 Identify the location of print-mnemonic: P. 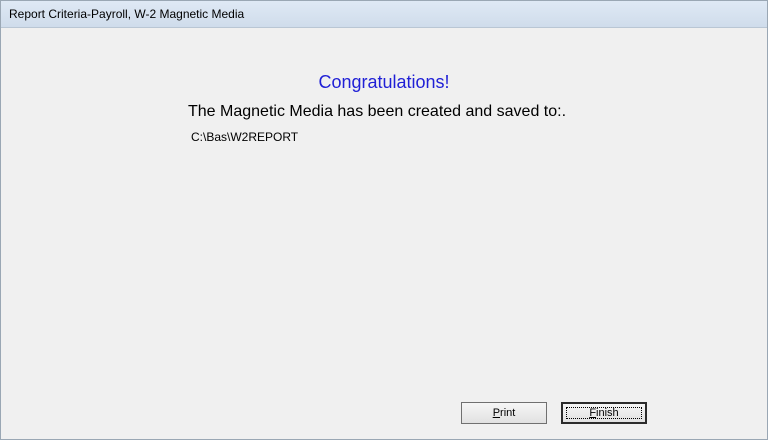
(496, 413).